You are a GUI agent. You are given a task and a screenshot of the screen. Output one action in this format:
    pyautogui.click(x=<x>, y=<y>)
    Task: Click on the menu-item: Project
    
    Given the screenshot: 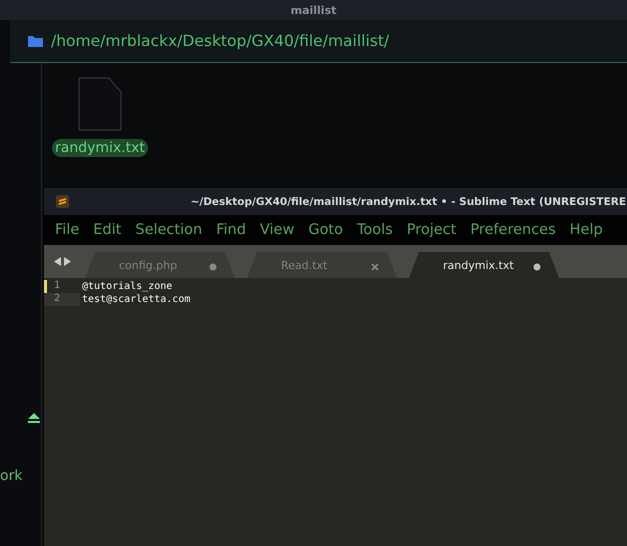 What is the action you would take?
    pyautogui.click(x=432, y=230)
    